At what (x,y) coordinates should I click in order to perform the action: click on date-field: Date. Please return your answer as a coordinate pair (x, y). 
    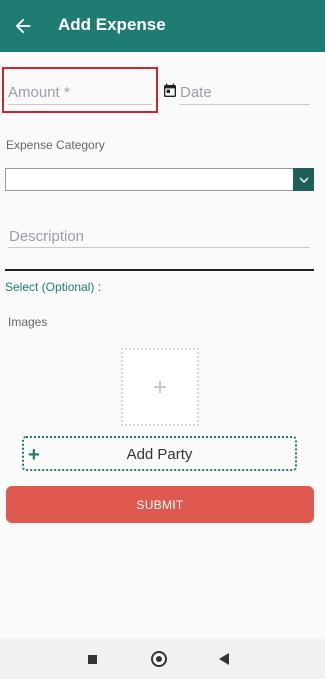
    Looking at the image, I should click on (196, 92).